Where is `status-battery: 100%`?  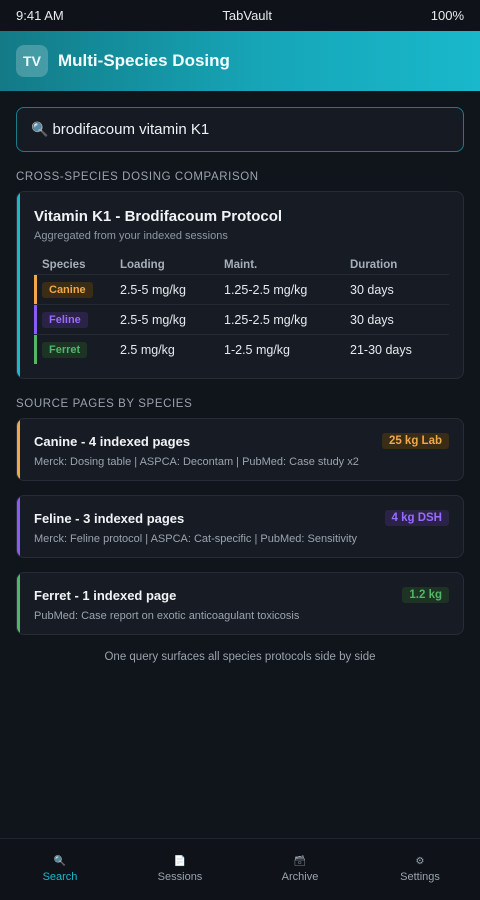
status-battery: 100% is located at coordinates (447, 15).